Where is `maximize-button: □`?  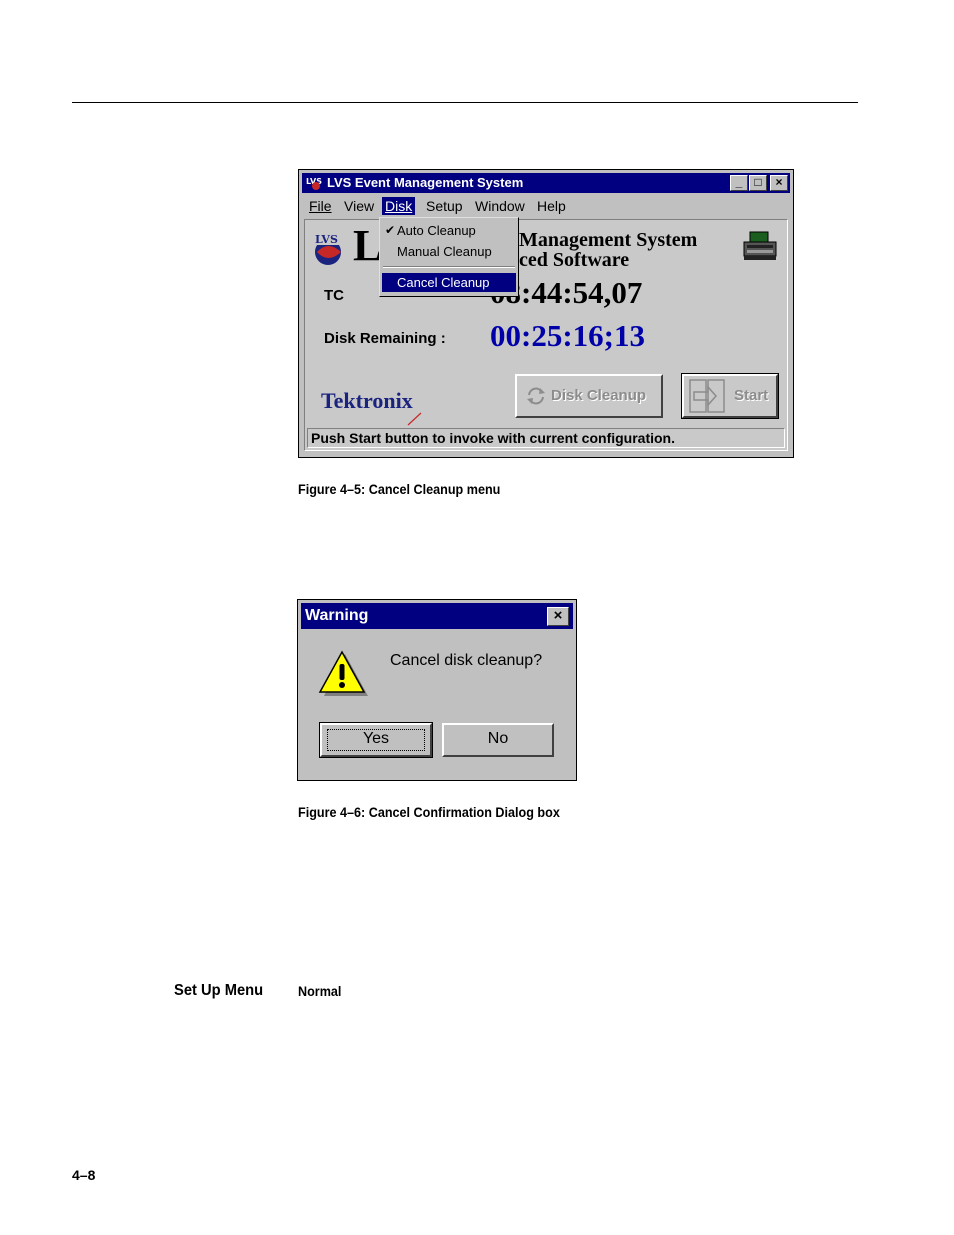
maximize-button: □ is located at coordinates (758, 183).